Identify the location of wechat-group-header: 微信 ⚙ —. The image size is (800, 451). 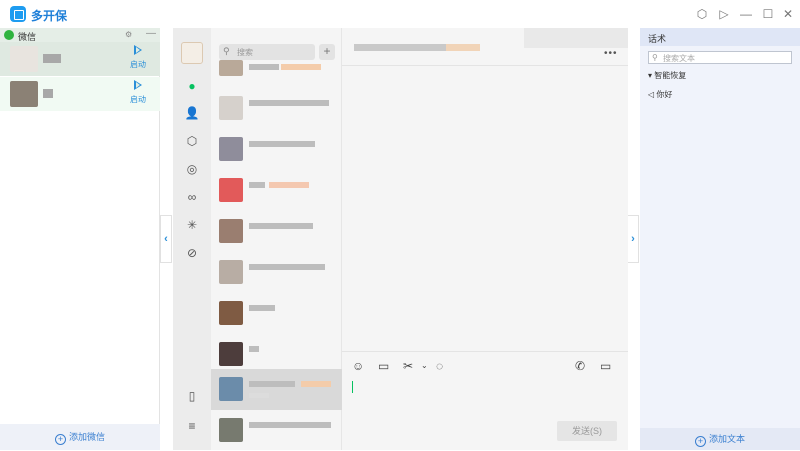
(80, 35).